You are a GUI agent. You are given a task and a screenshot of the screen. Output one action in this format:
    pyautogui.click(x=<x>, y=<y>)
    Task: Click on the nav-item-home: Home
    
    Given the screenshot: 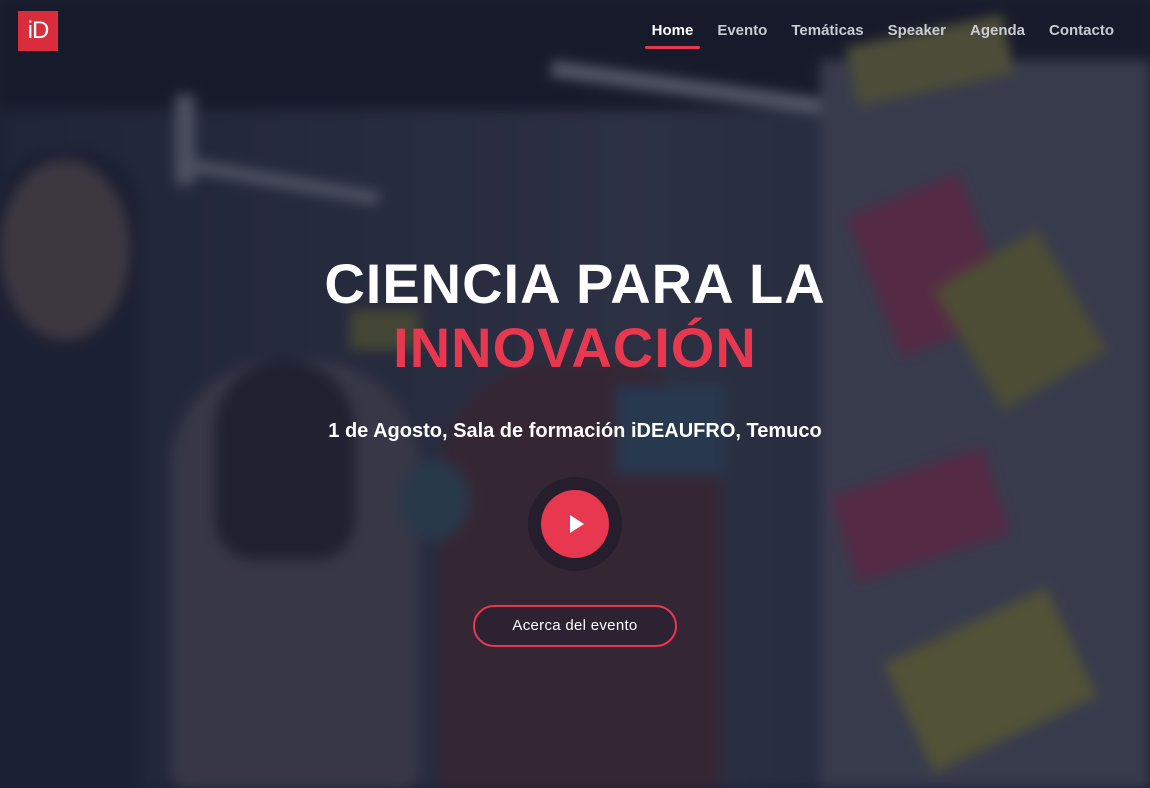 What is the action you would take?
    pyautogui.click(x=673, y=34)
    